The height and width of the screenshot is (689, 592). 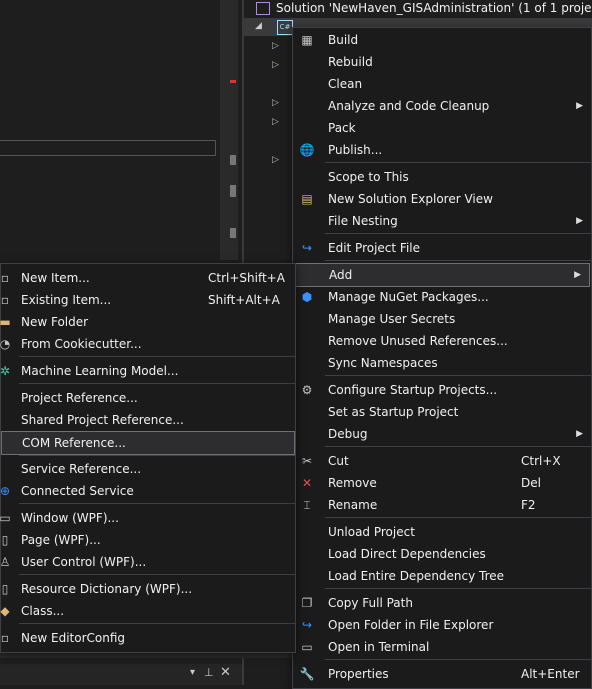 I want to click on add-item-existing-item: ▫ Existing Item... Shift+Alt+A, so click(x=148, y=300).